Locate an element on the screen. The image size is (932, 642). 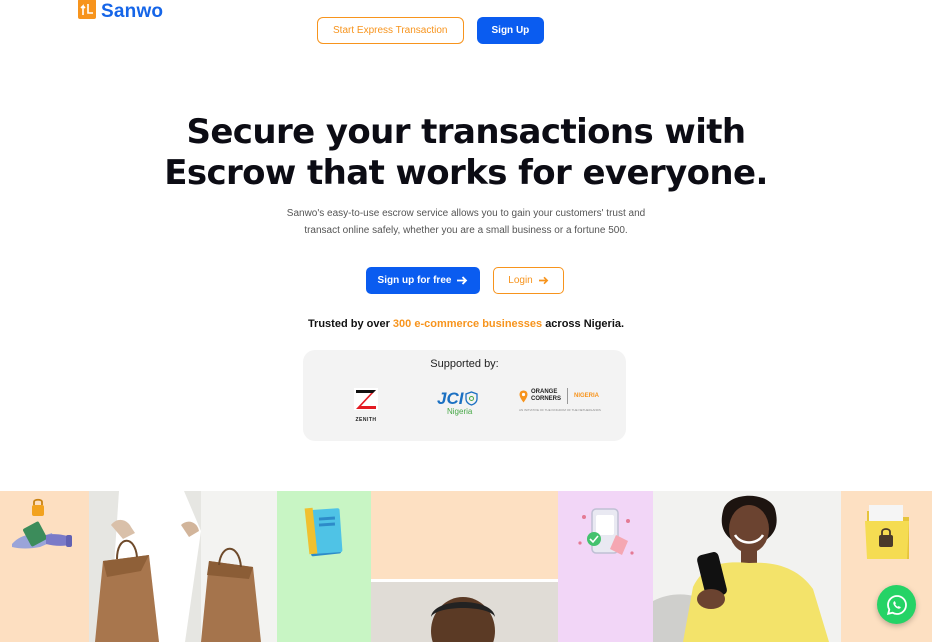
trusted-highlight: 300 e-commerce businesses is located at coordinates (467, 324).